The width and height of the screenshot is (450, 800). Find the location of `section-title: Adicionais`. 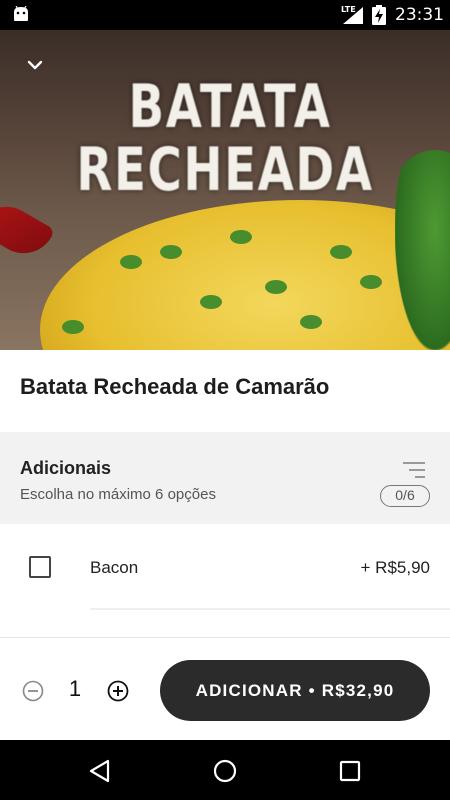

section-title: Adicionais is located at coordinates (66, 468).